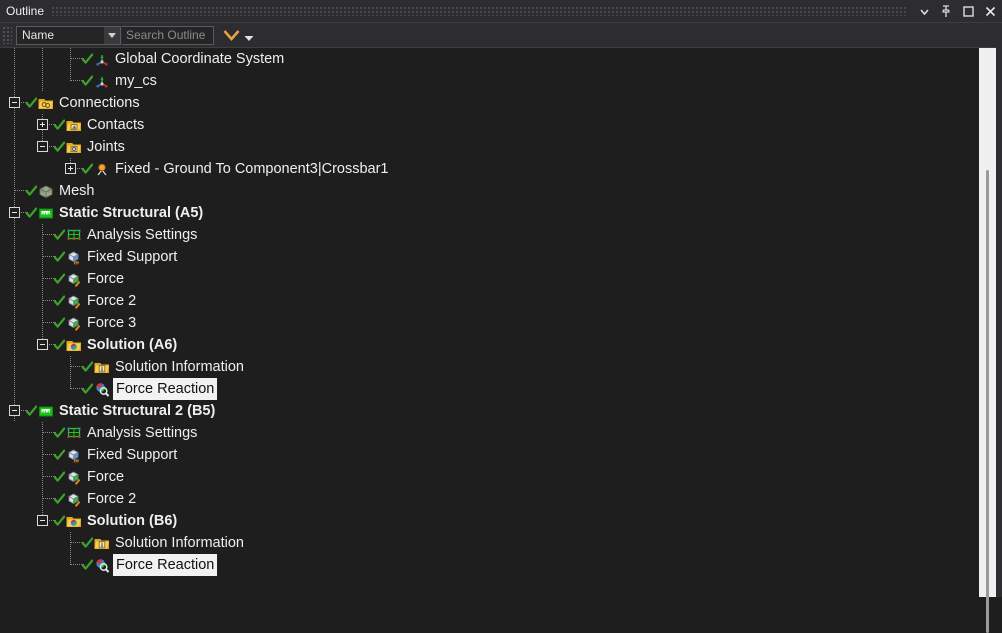 The image size is (1002, 633). What do you see at coordinates (179, 543) in the screenshot?
I see `tree-item-label: Solution Information` at bounding box center [179, 543].